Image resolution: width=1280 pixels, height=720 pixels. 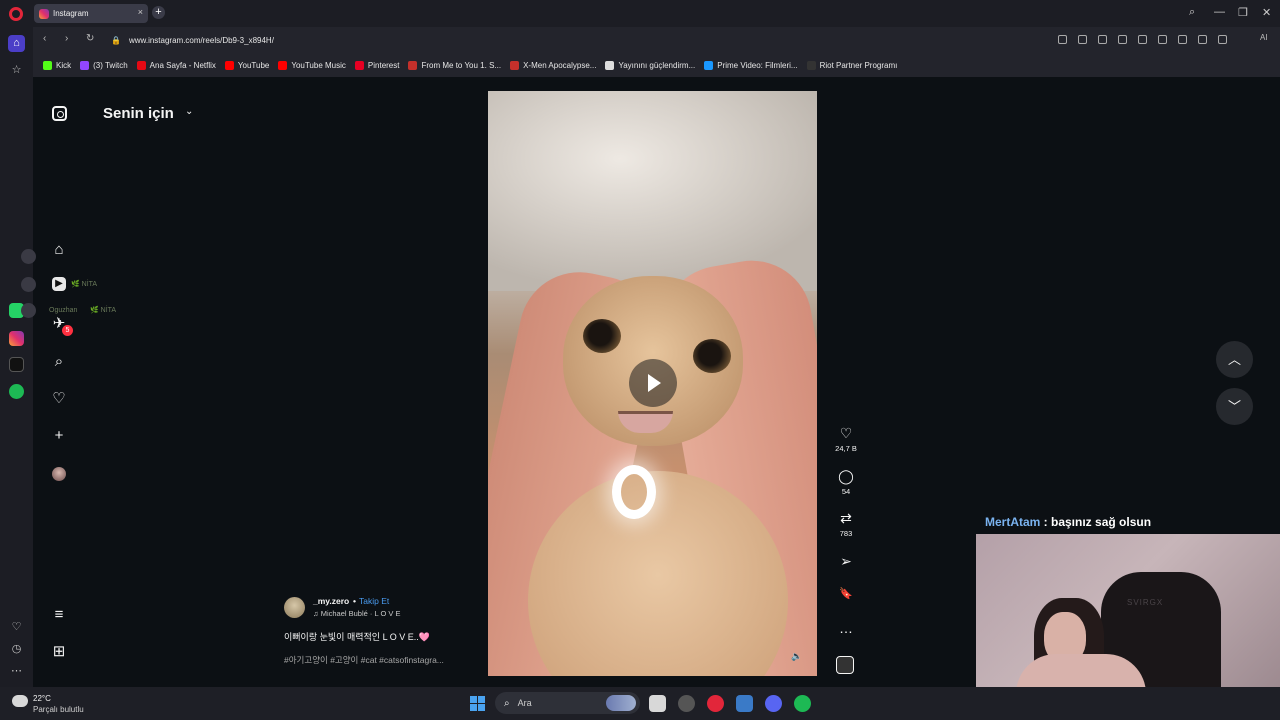 What do you see at coordinates (16, 364) in the screenshot?
I see `x-twitter-icon` at bounding box center [16, 364].